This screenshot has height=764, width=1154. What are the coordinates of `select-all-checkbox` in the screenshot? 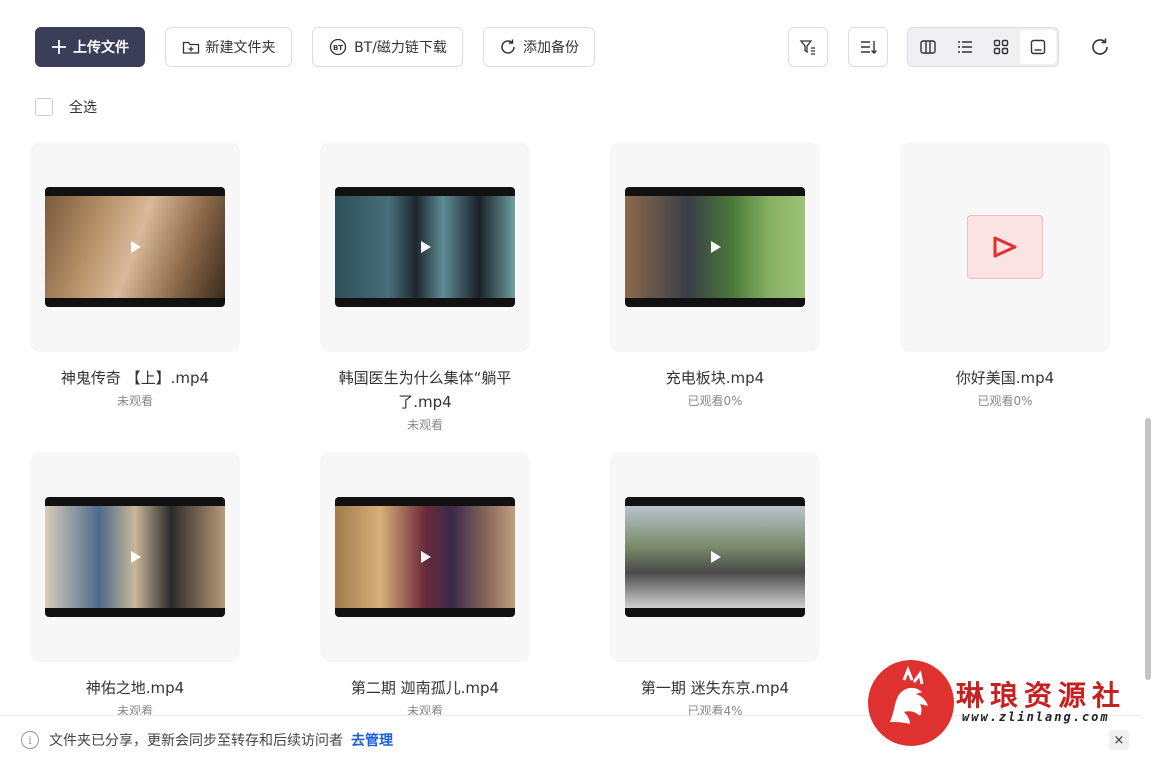 It's located at (44, 107).